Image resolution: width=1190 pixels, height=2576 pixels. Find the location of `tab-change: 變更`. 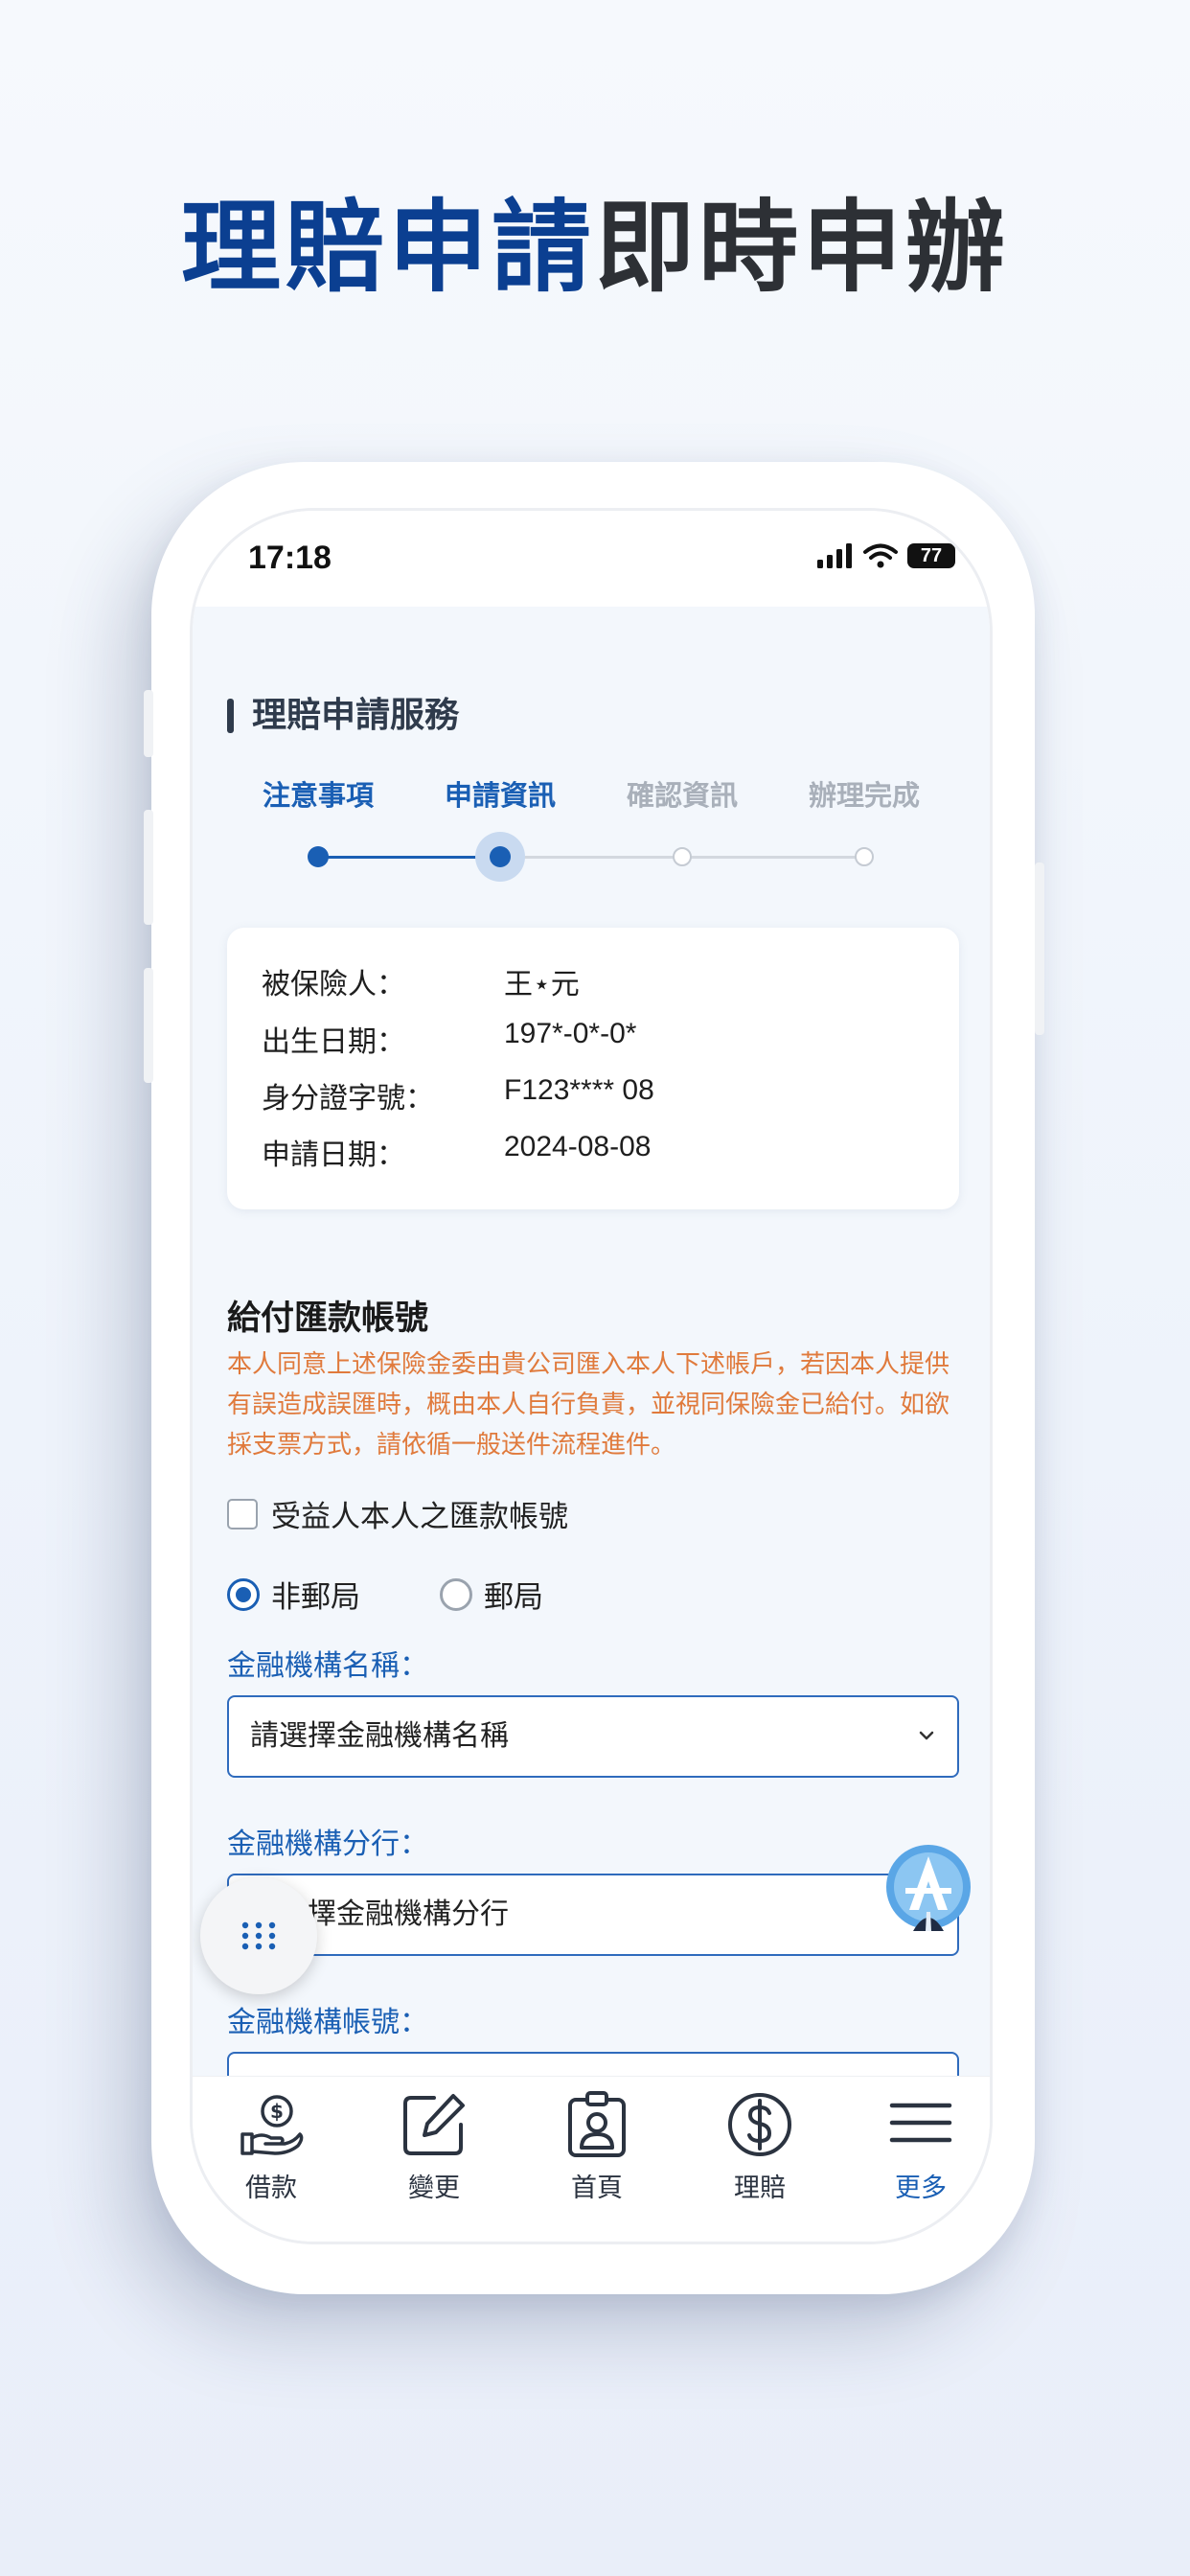

tab-change: 變更 is located at coordinates (435, 2147).